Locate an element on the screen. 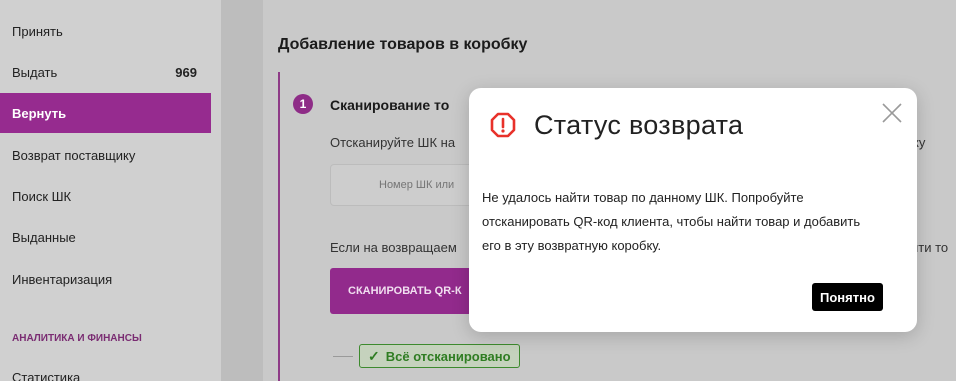 The width and height of the screenshot is (956, 381). sidebar-item-label: Поиск ШК is located at coordinates (42, 196).